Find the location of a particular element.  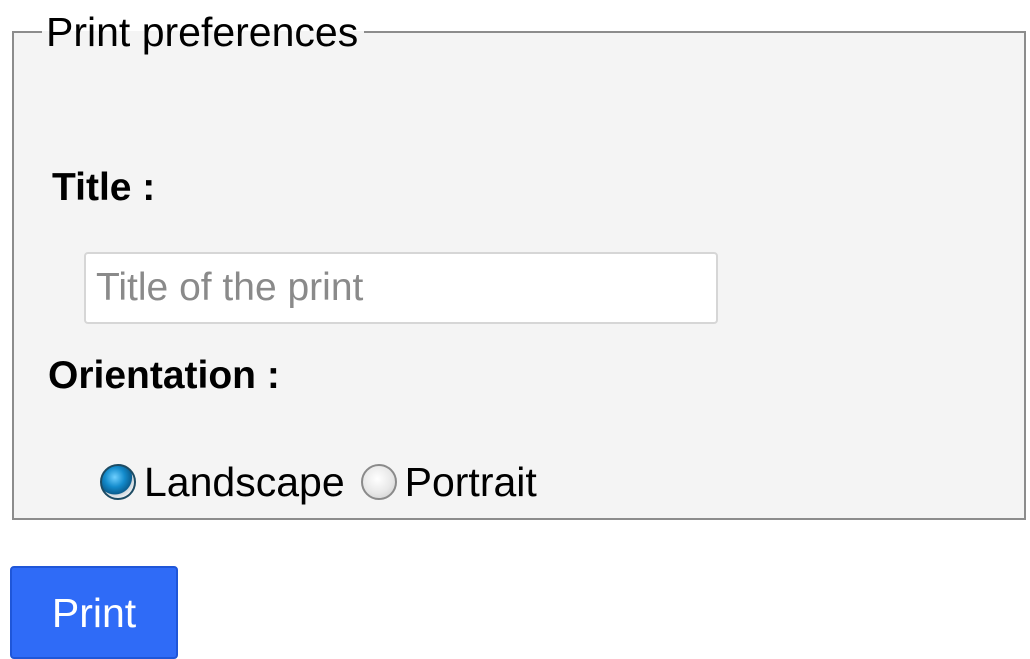

fieldset-legend: Print preferences is located at coordinates (202, 32).